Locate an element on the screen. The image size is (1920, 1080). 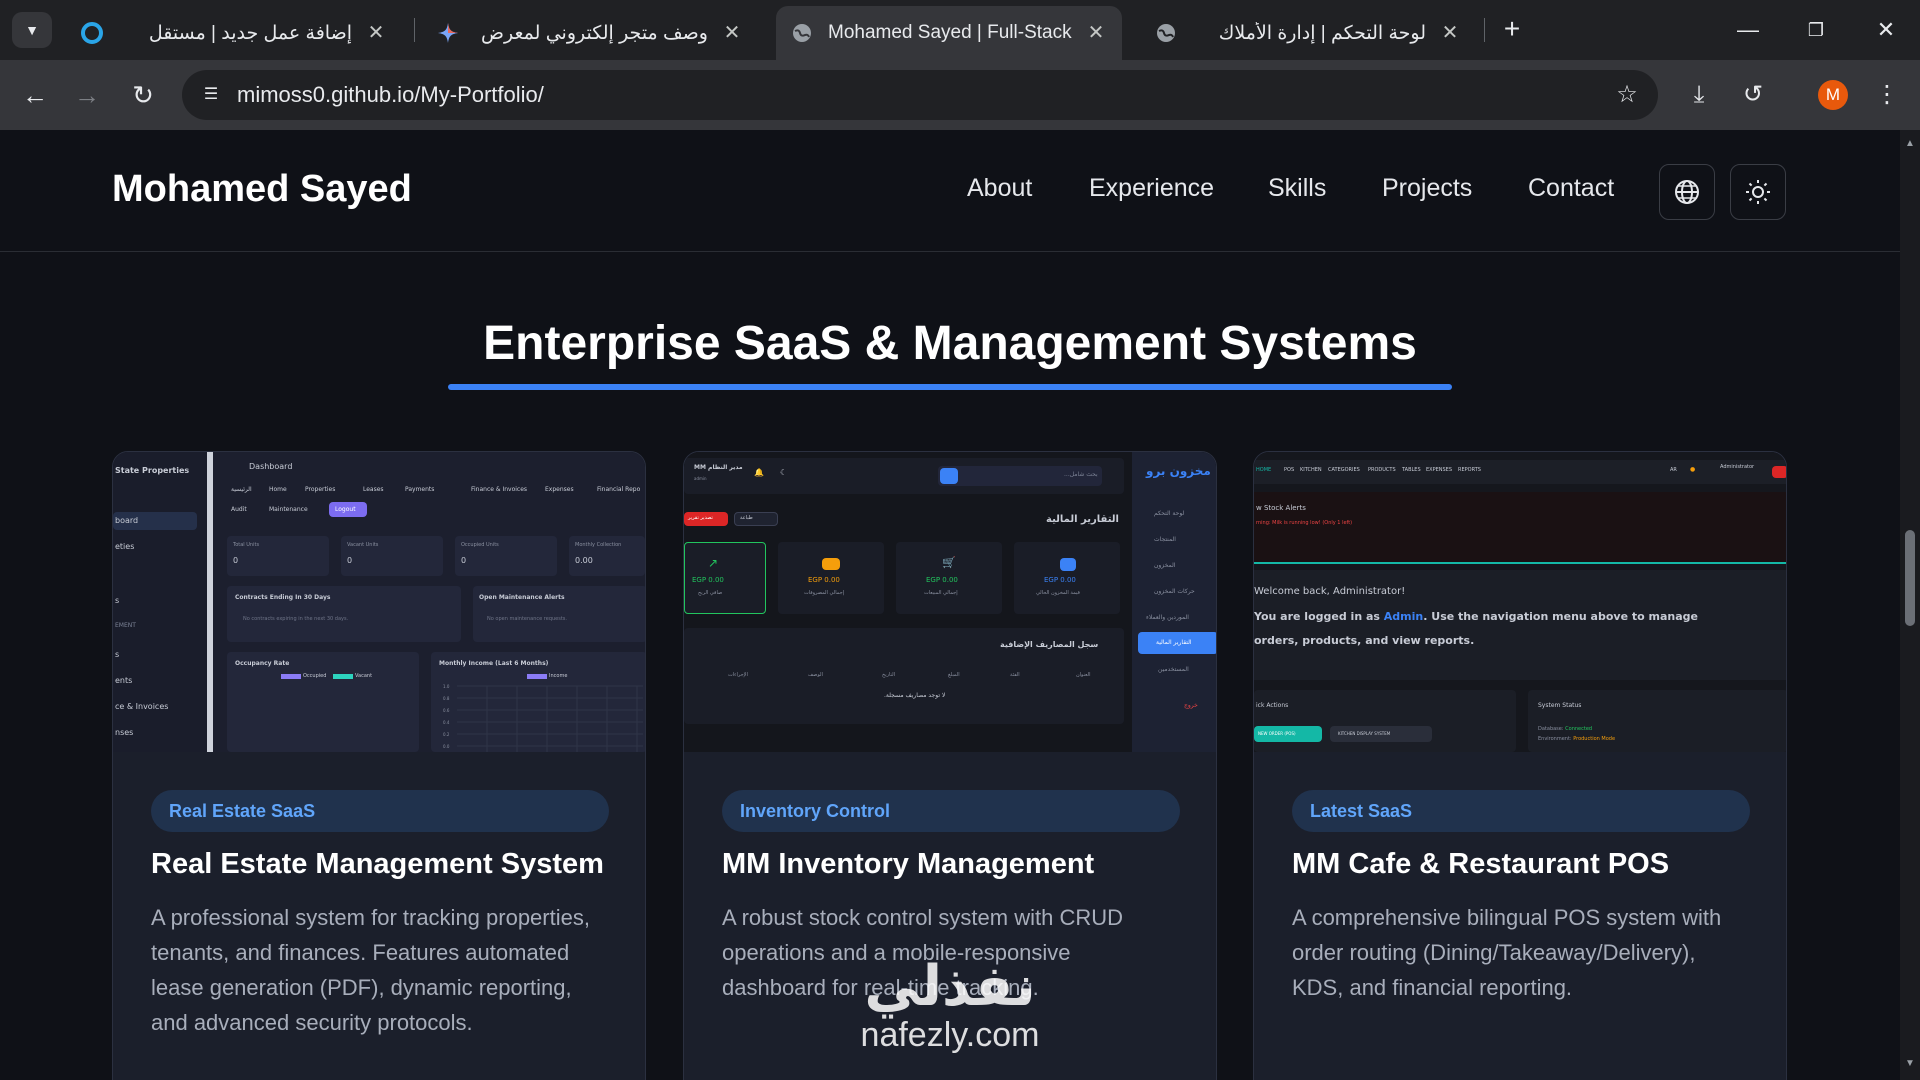
close-window-button: ✕ is located at coordinates (1886, 30).